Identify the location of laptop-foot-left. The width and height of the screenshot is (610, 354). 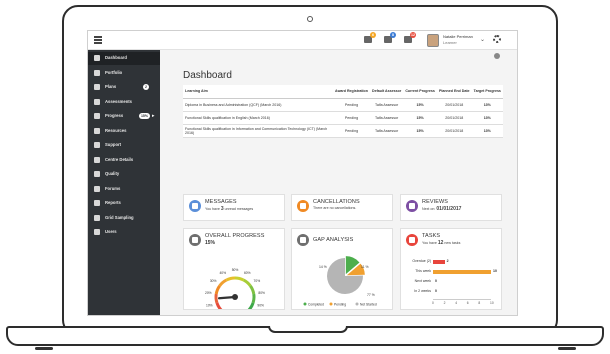
(44, 348).